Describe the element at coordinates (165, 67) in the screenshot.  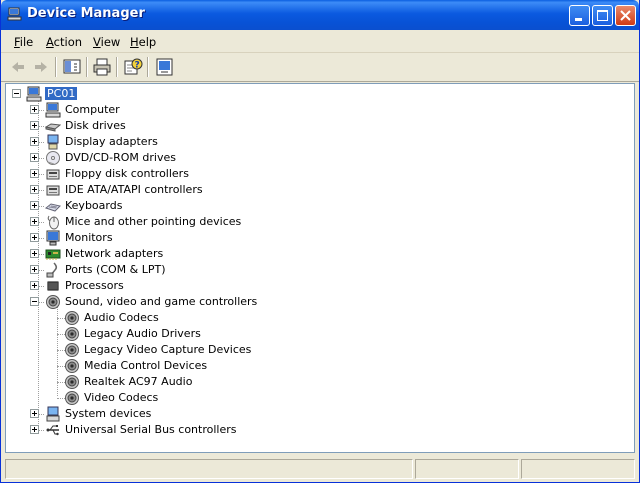
I see `properties-icon` at that location.